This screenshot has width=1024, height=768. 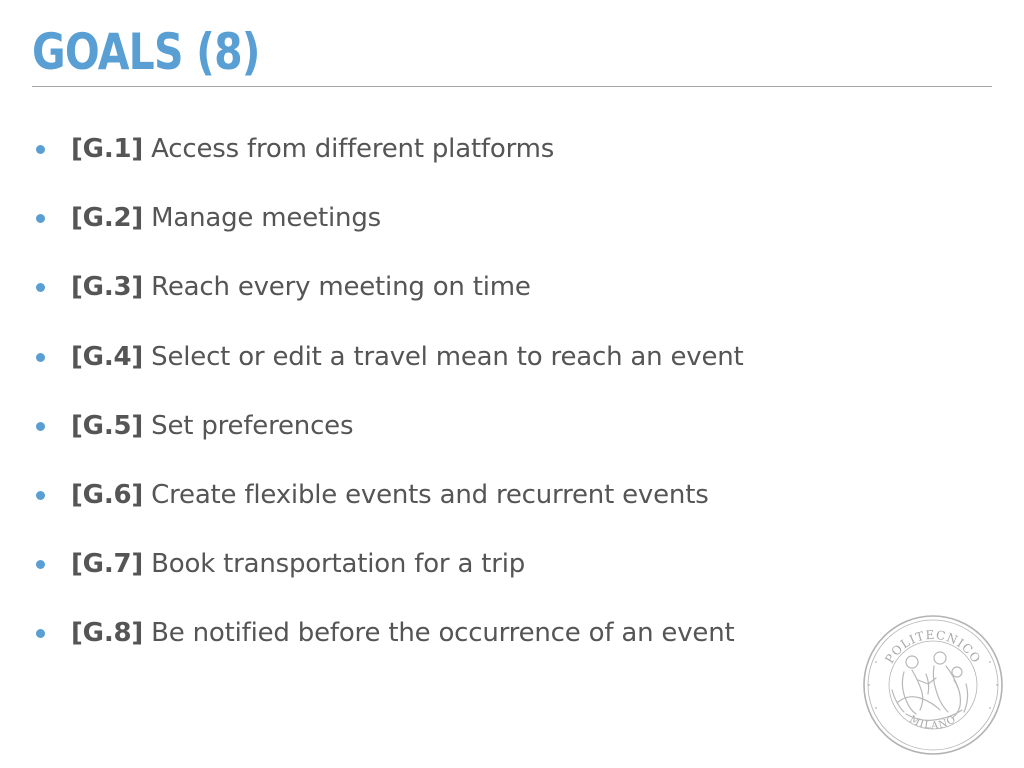 I want to click on goal-item: [G.3] Reach every meeting on time, so click(x=390, y=298).